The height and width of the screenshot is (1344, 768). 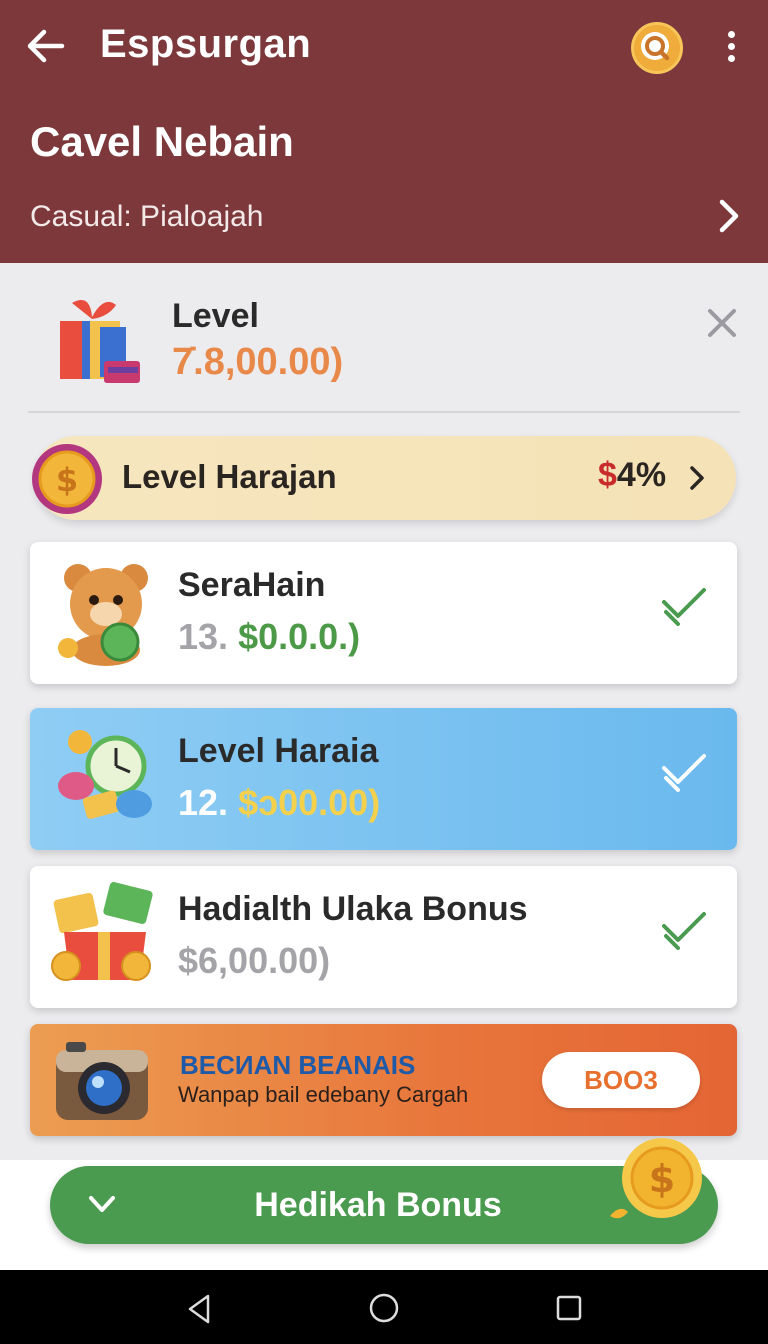 What do you see at coordinates (258, 362) in the screenshot?
I see `level-value: 7̇.8,00.00)` at bounding box center [258, 362].